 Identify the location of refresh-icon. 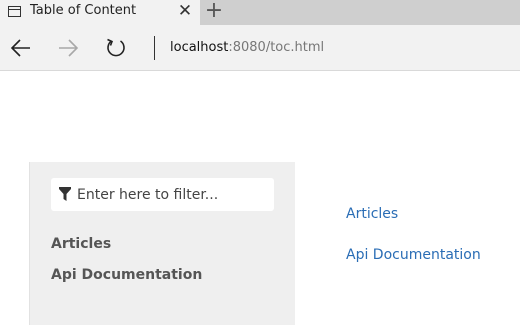
(116, 47).